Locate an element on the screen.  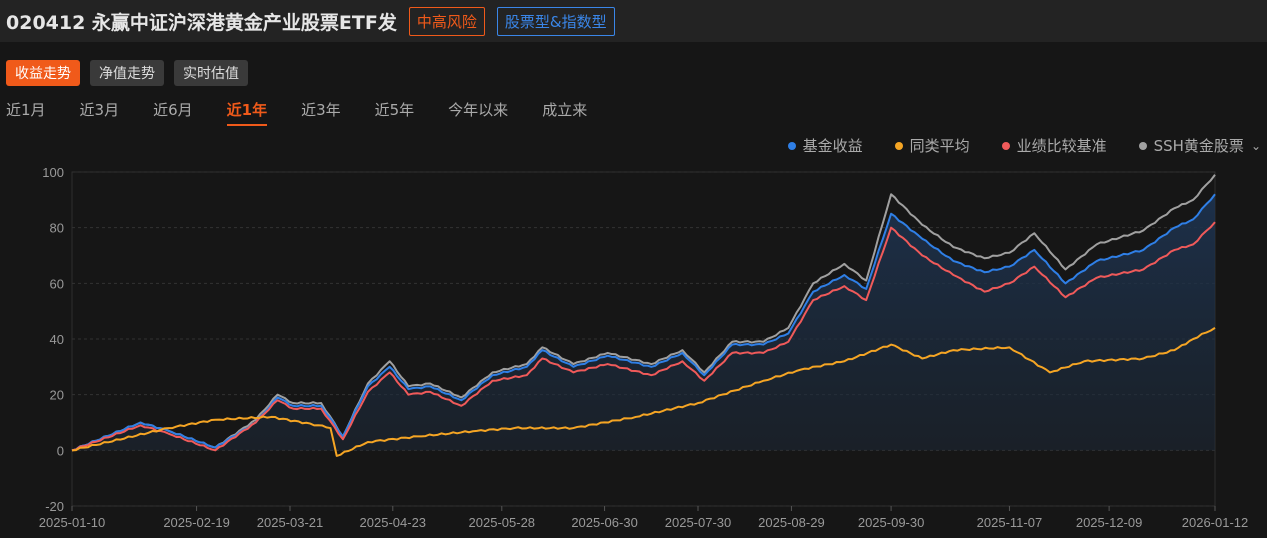
x-tick-label: 2025-11-07 is located at coordinates (1010, 522).